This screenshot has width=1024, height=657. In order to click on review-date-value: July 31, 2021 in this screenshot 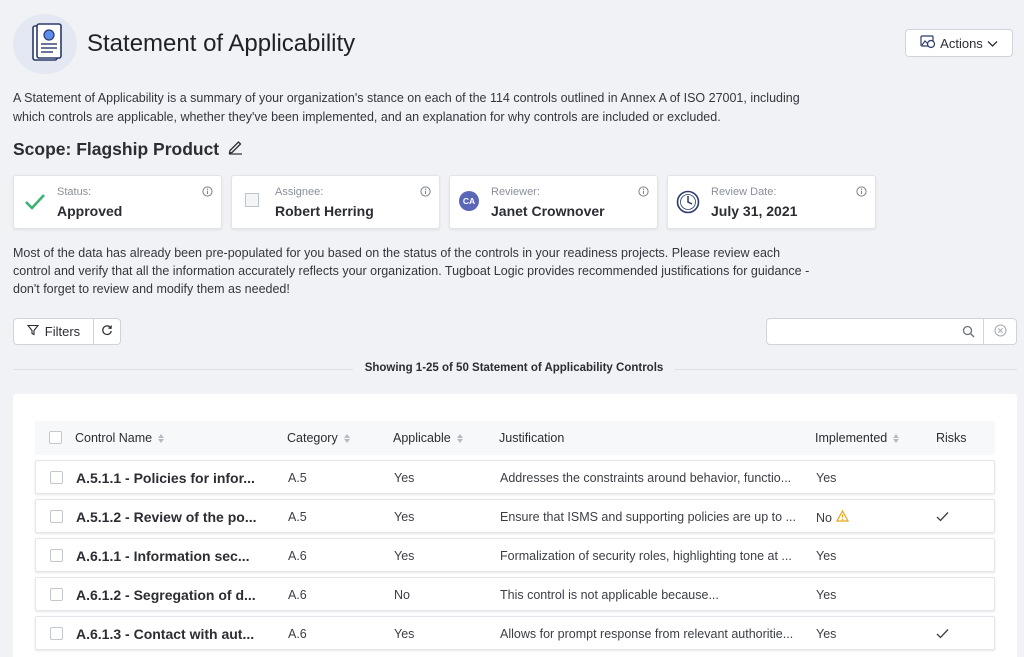, I will do `click(754, 211)`.